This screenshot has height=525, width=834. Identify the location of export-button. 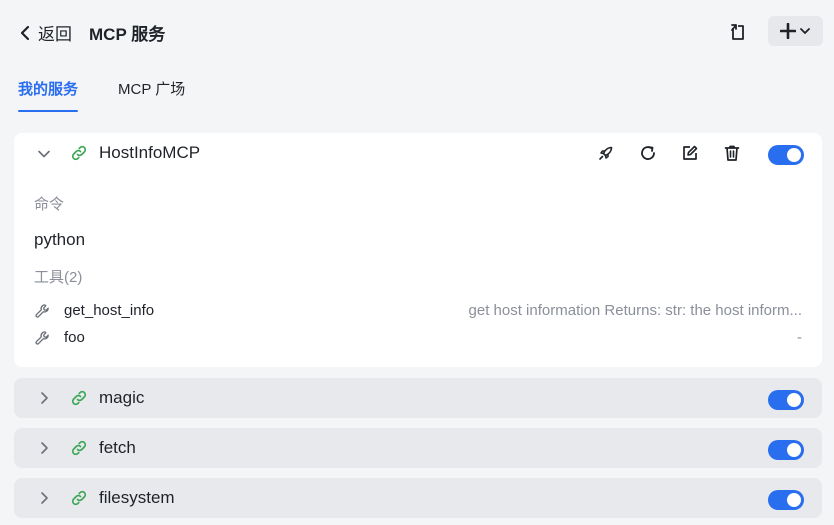
(738, 32).